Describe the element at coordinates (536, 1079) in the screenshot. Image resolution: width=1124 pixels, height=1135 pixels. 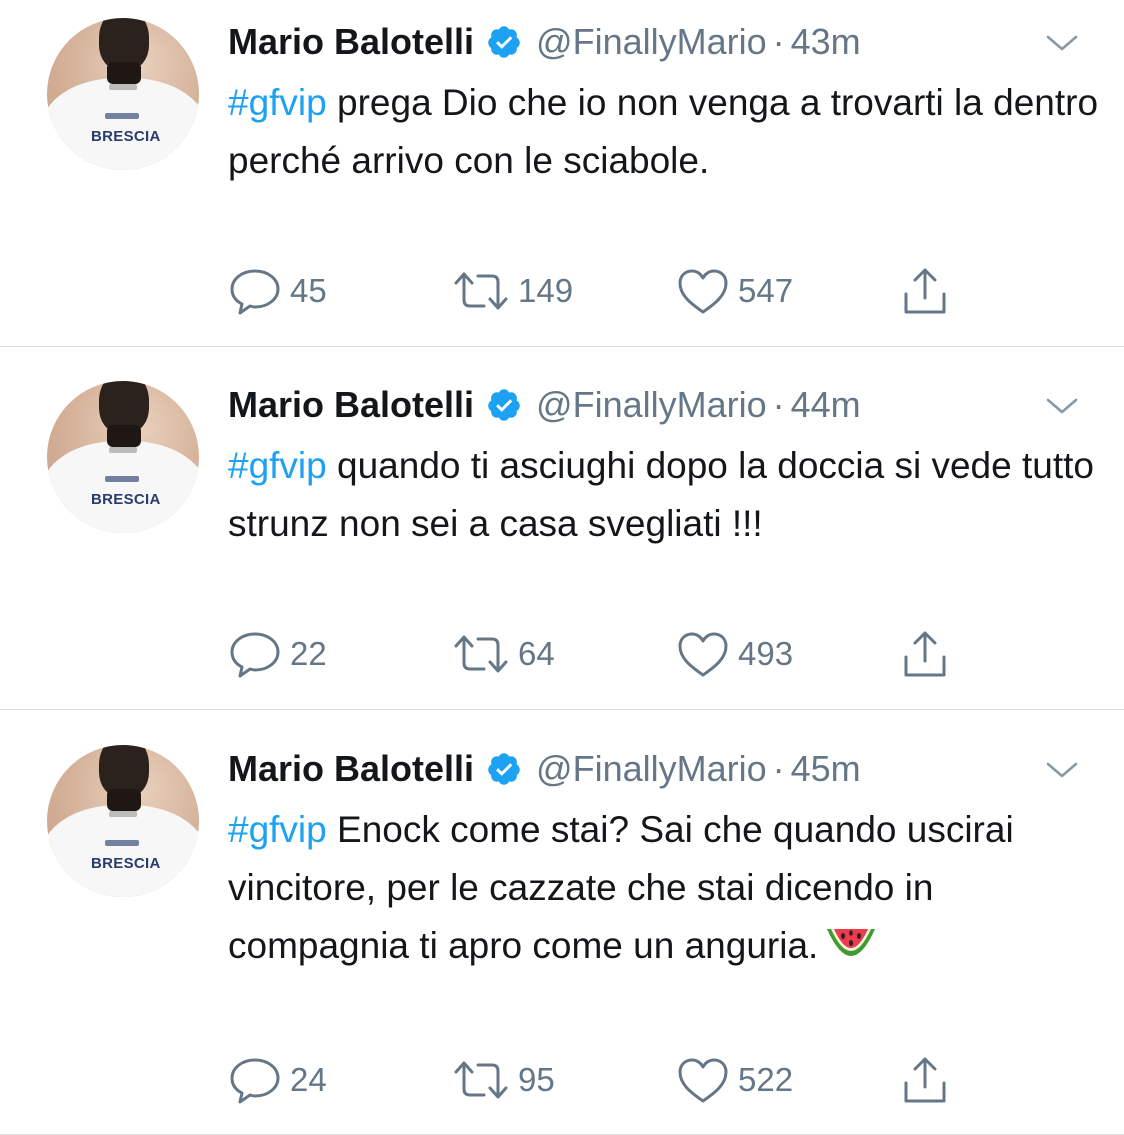
I see `retweet-count: 95` at that location.